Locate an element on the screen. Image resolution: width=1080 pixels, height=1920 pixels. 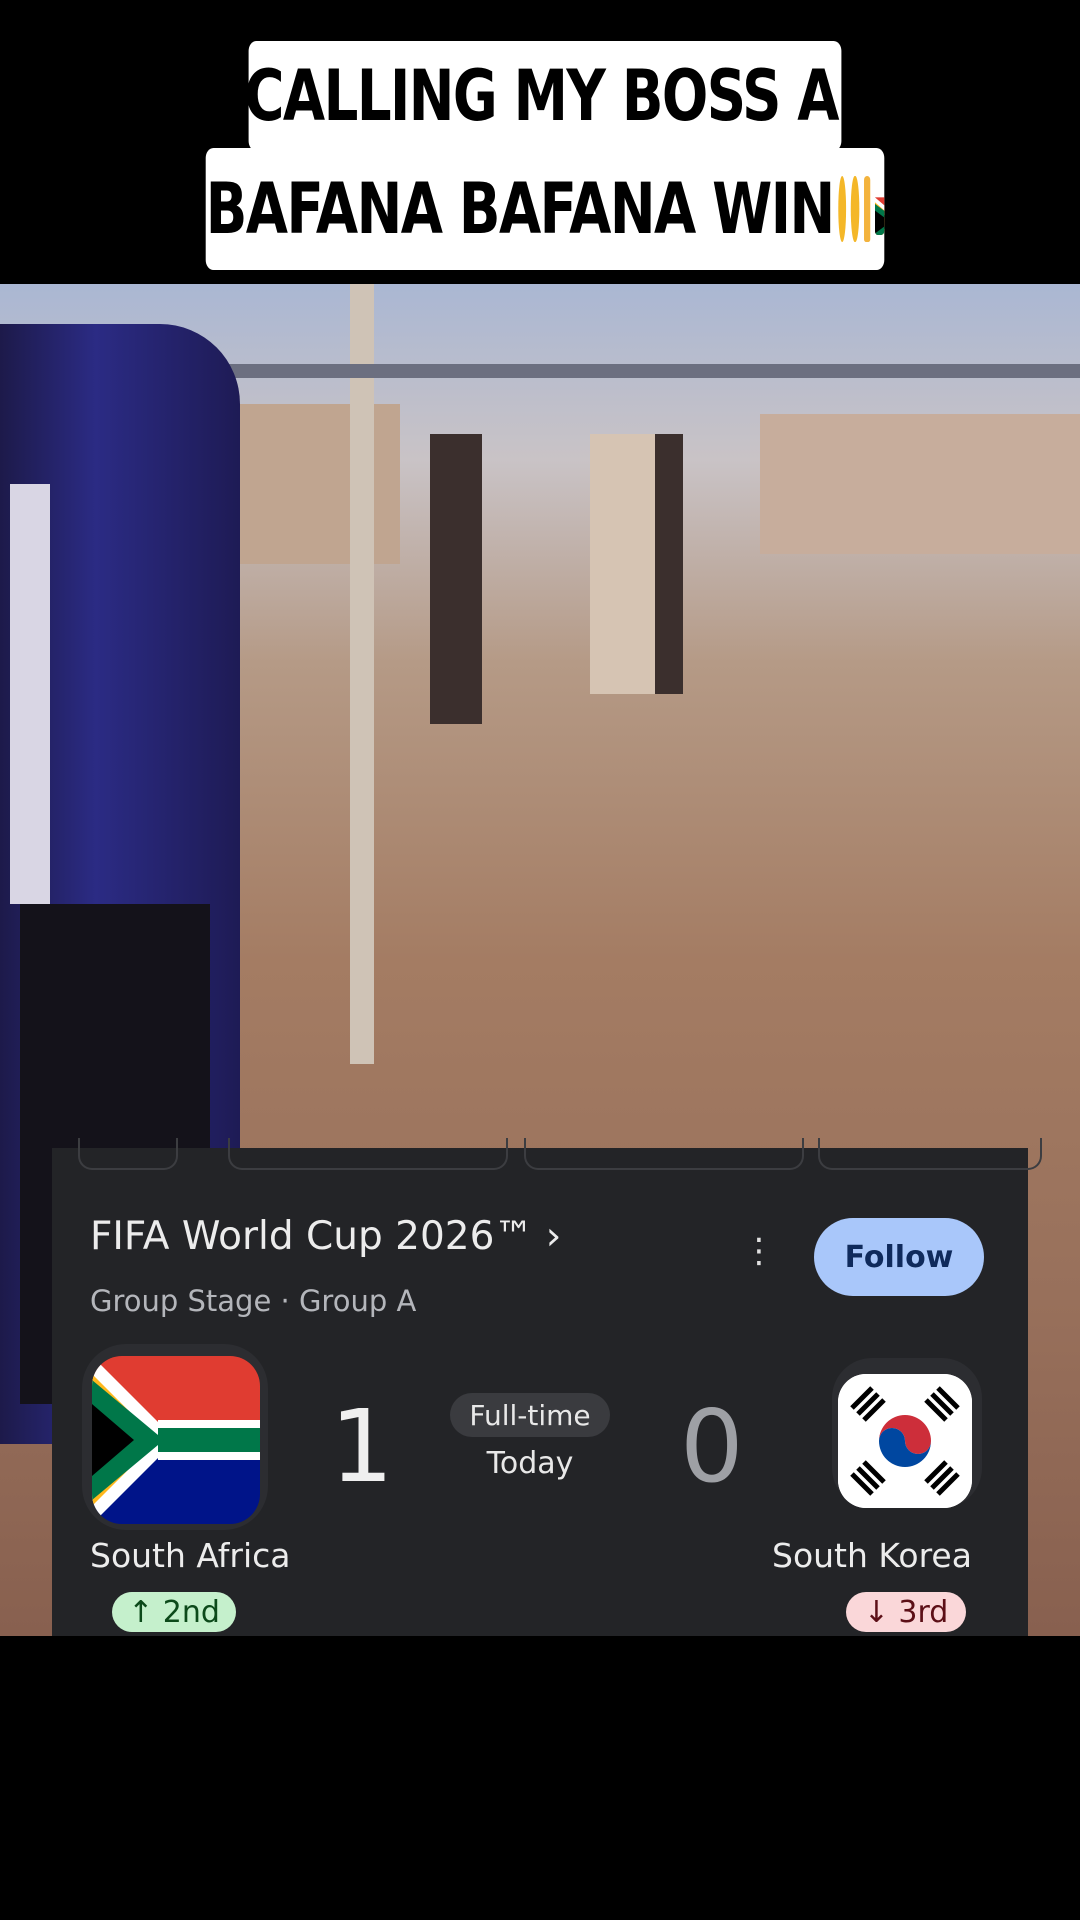
caption-line-2: BAFANA BAFANA WIN is located at coordinates (545, 209).